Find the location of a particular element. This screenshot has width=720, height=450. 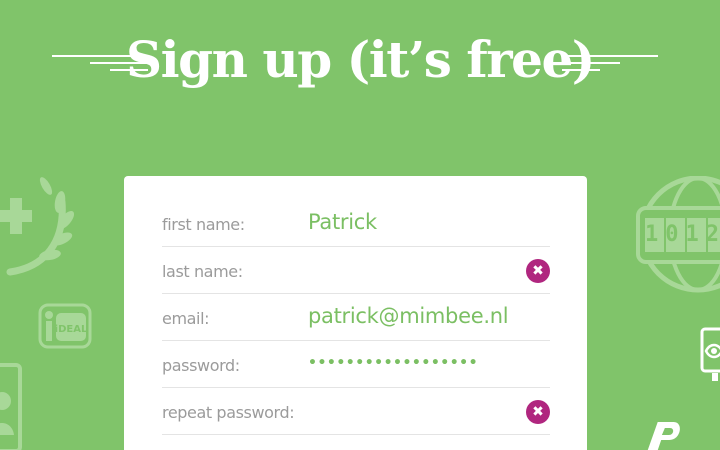

phone-user-icon is located at coordinates (12, 406).